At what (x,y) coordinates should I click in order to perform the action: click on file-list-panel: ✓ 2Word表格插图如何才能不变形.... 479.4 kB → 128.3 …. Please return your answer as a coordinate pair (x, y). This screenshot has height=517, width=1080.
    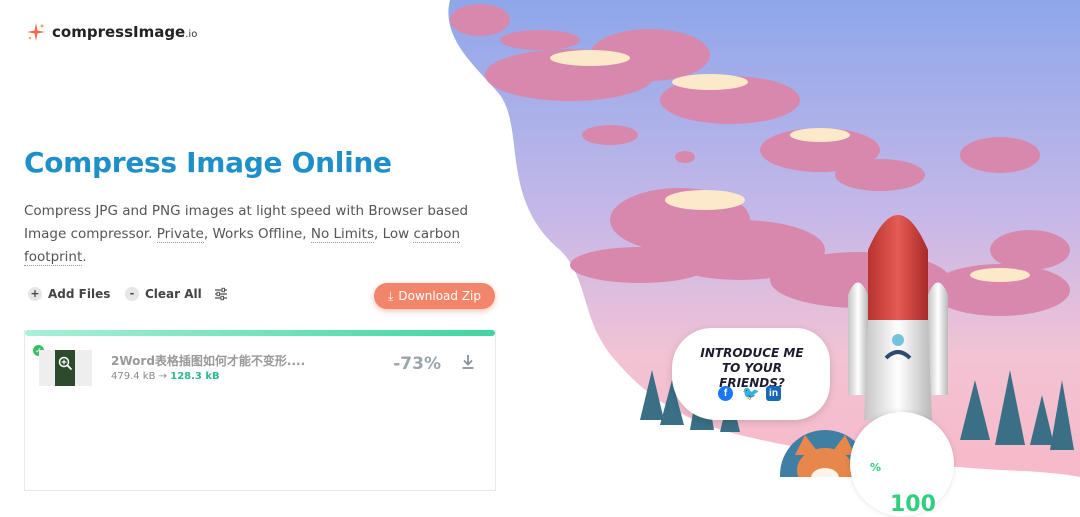
    Looking at the image, I should click on (260, 410).